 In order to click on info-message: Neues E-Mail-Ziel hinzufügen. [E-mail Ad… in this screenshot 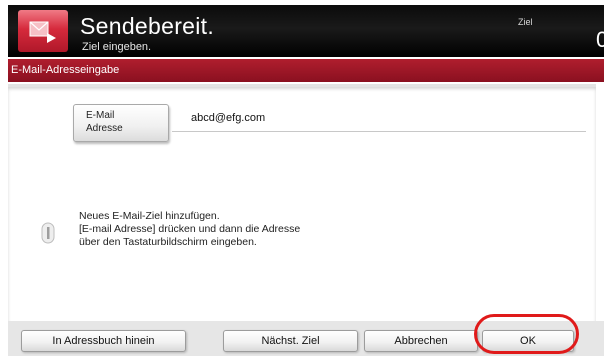, I will do `click(189, 229)`.